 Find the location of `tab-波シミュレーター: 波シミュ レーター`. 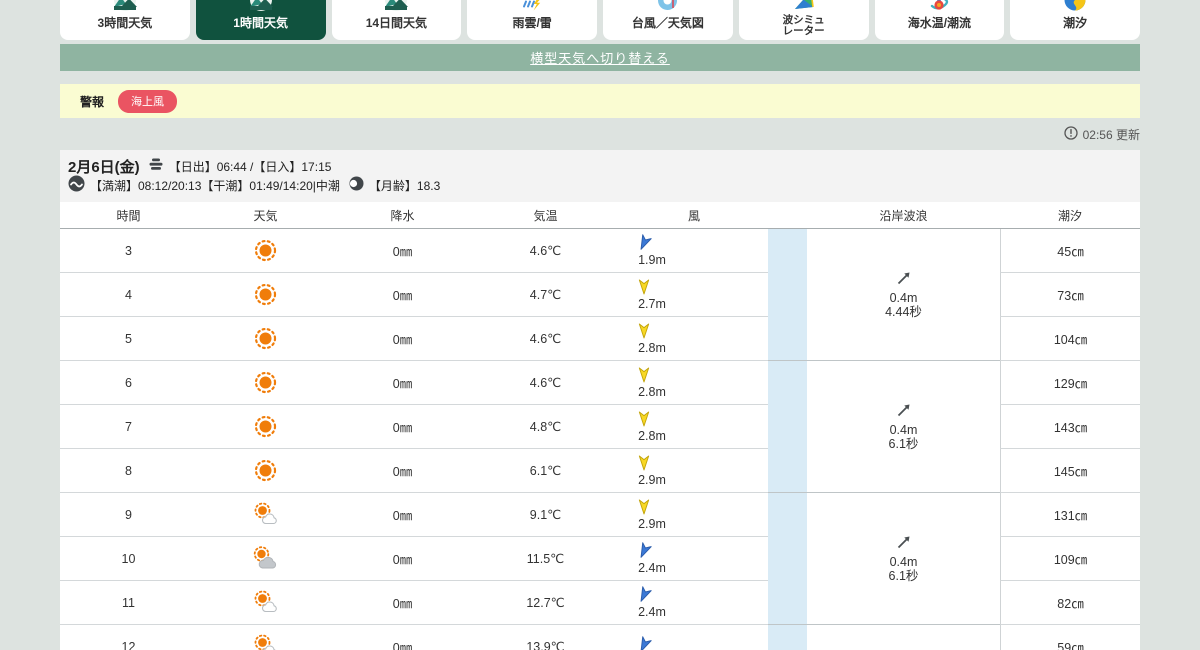

tab-波シミュレーター: 波シミュ レーター is located at coordinates (803, 20).